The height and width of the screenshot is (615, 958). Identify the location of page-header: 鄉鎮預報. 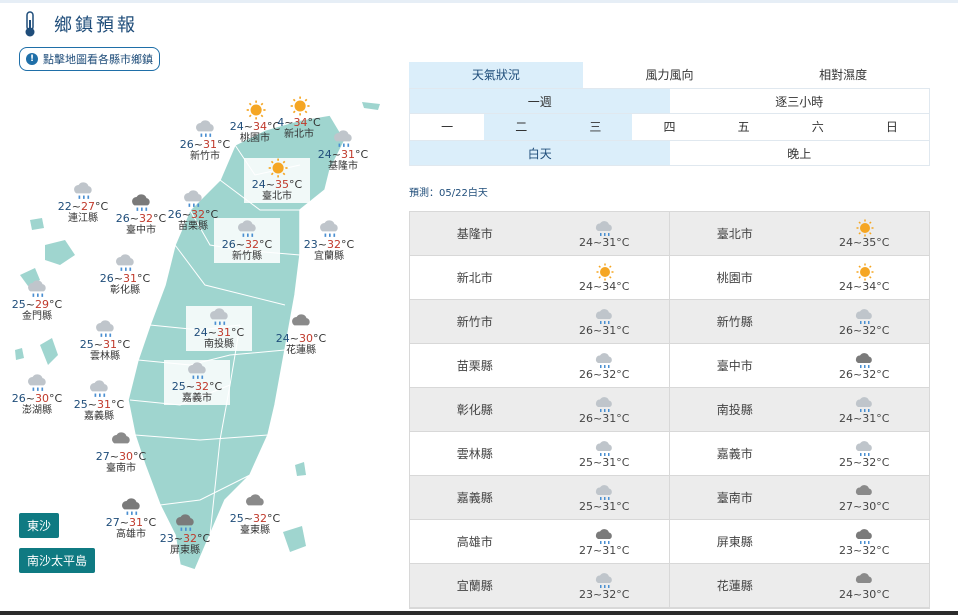
(80, 24).